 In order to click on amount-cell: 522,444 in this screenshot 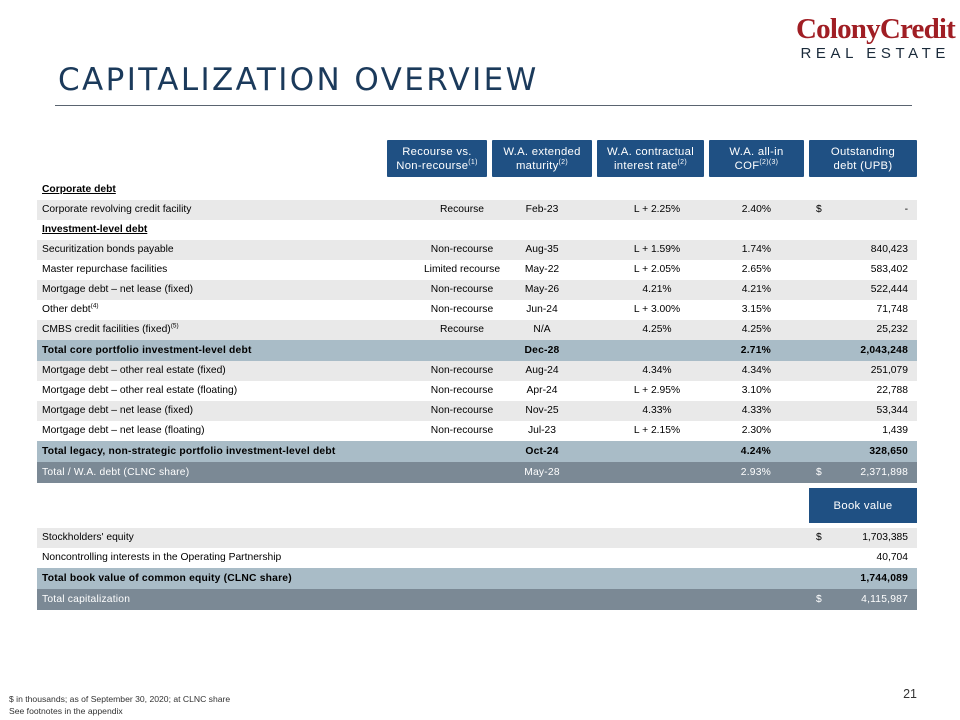, I will do `click(889, 289)`.